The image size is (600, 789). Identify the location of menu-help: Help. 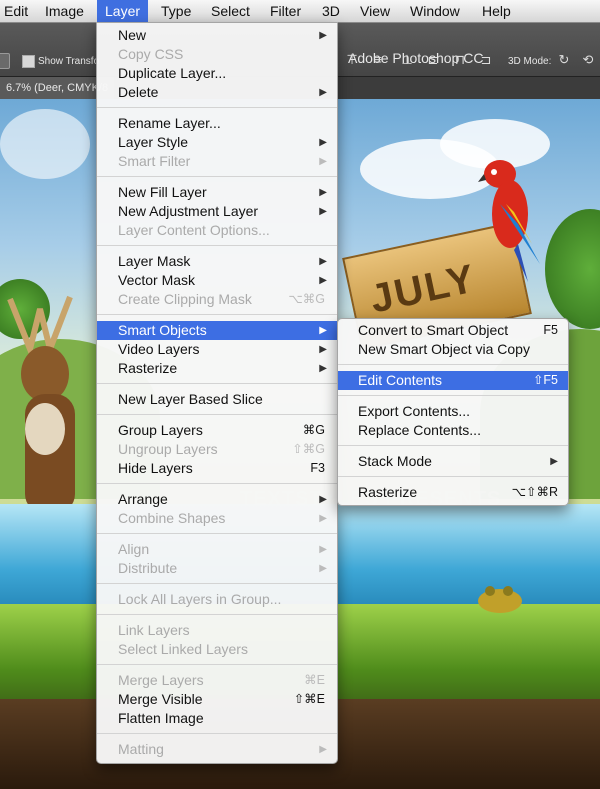
(496, 11).